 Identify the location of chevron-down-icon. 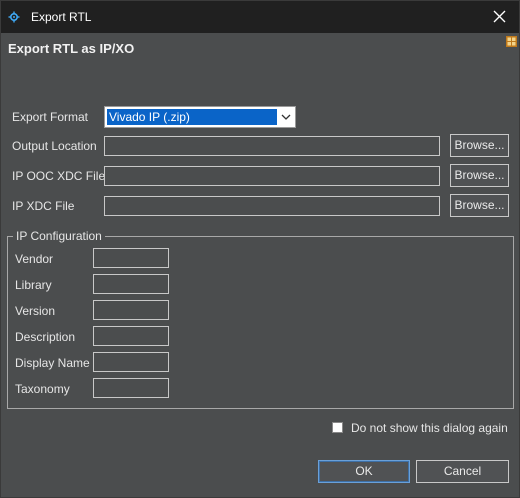
(286, 117).